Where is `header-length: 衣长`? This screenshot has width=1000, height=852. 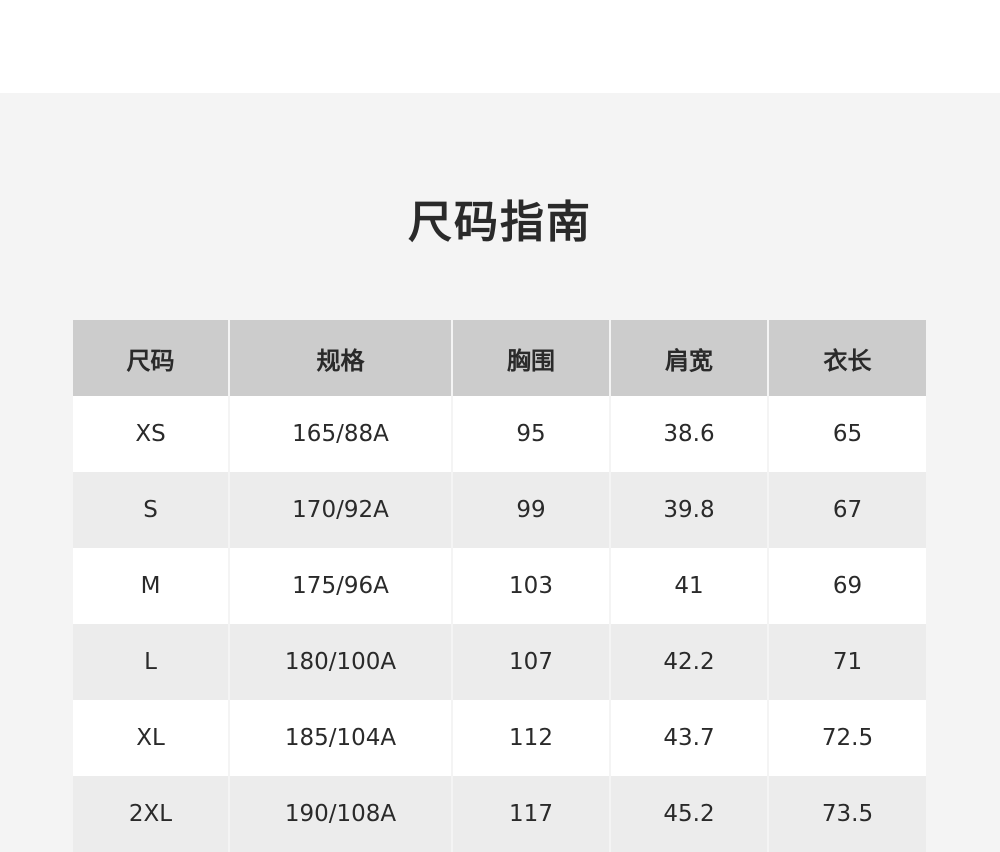 header-length: 衣长 is located at coordinates (847, 360).